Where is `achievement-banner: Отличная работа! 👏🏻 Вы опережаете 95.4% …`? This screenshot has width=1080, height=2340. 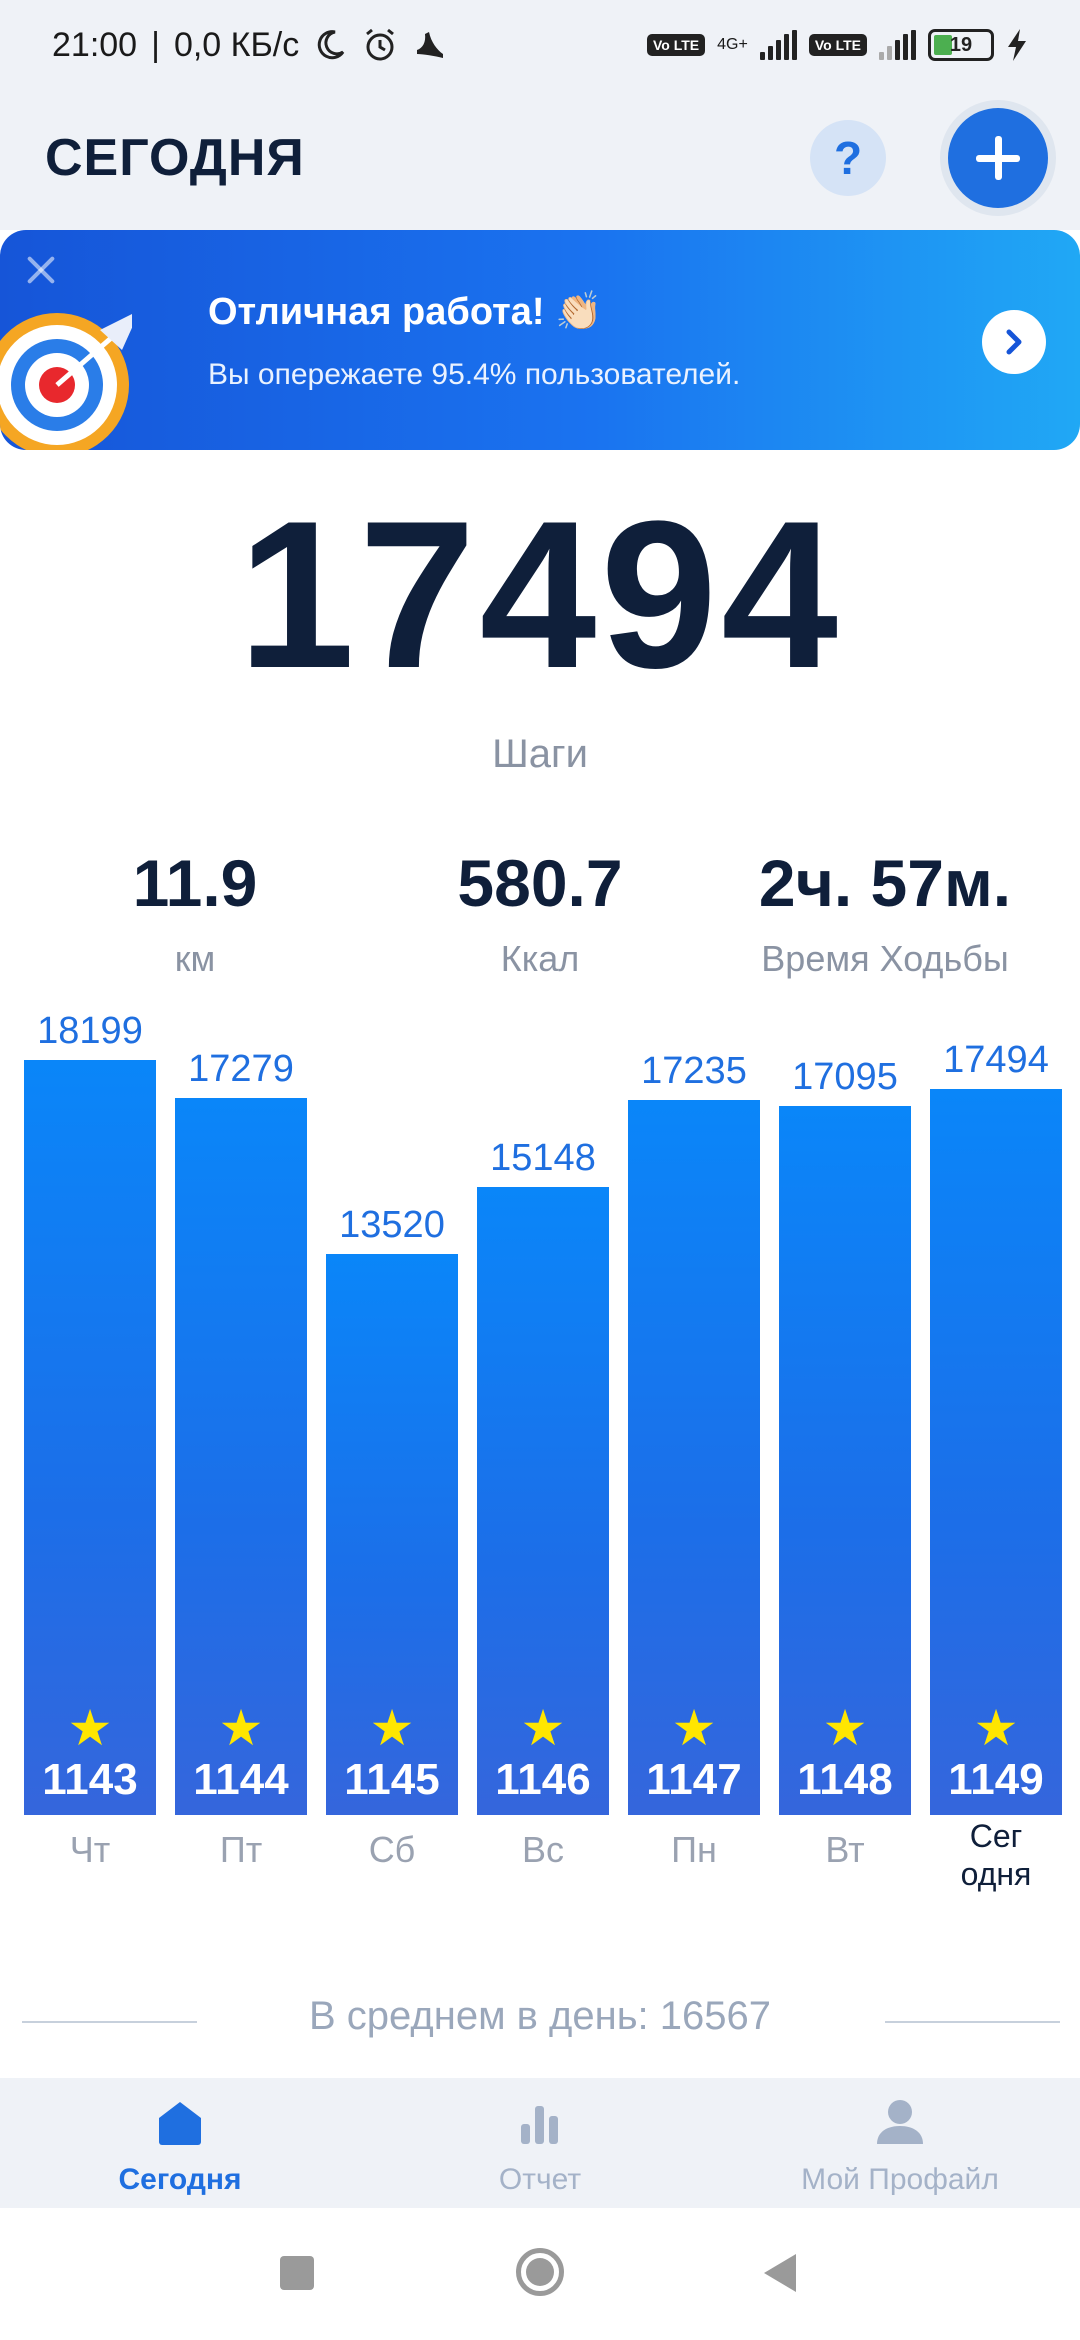 achievement-banner: Отличная работа! 👏🏻 Вы опережаете 95.4% … is located at coordinates (540, 340).